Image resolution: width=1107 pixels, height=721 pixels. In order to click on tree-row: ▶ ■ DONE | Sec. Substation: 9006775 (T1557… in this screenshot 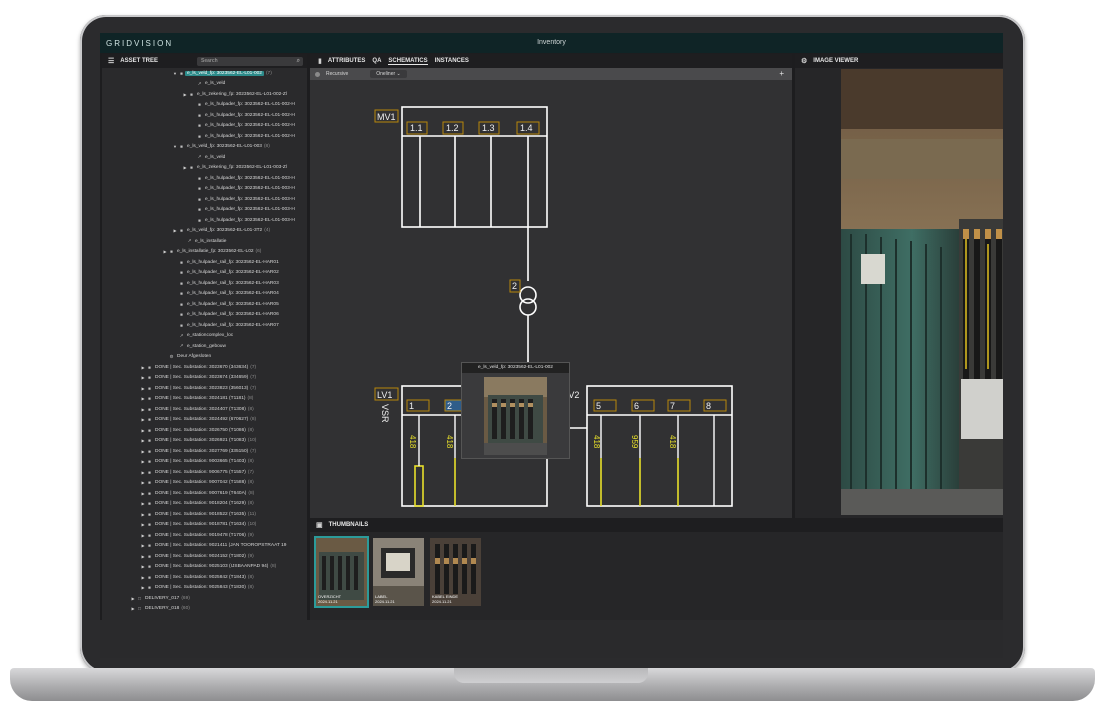, I will do `click(204, 472)`.